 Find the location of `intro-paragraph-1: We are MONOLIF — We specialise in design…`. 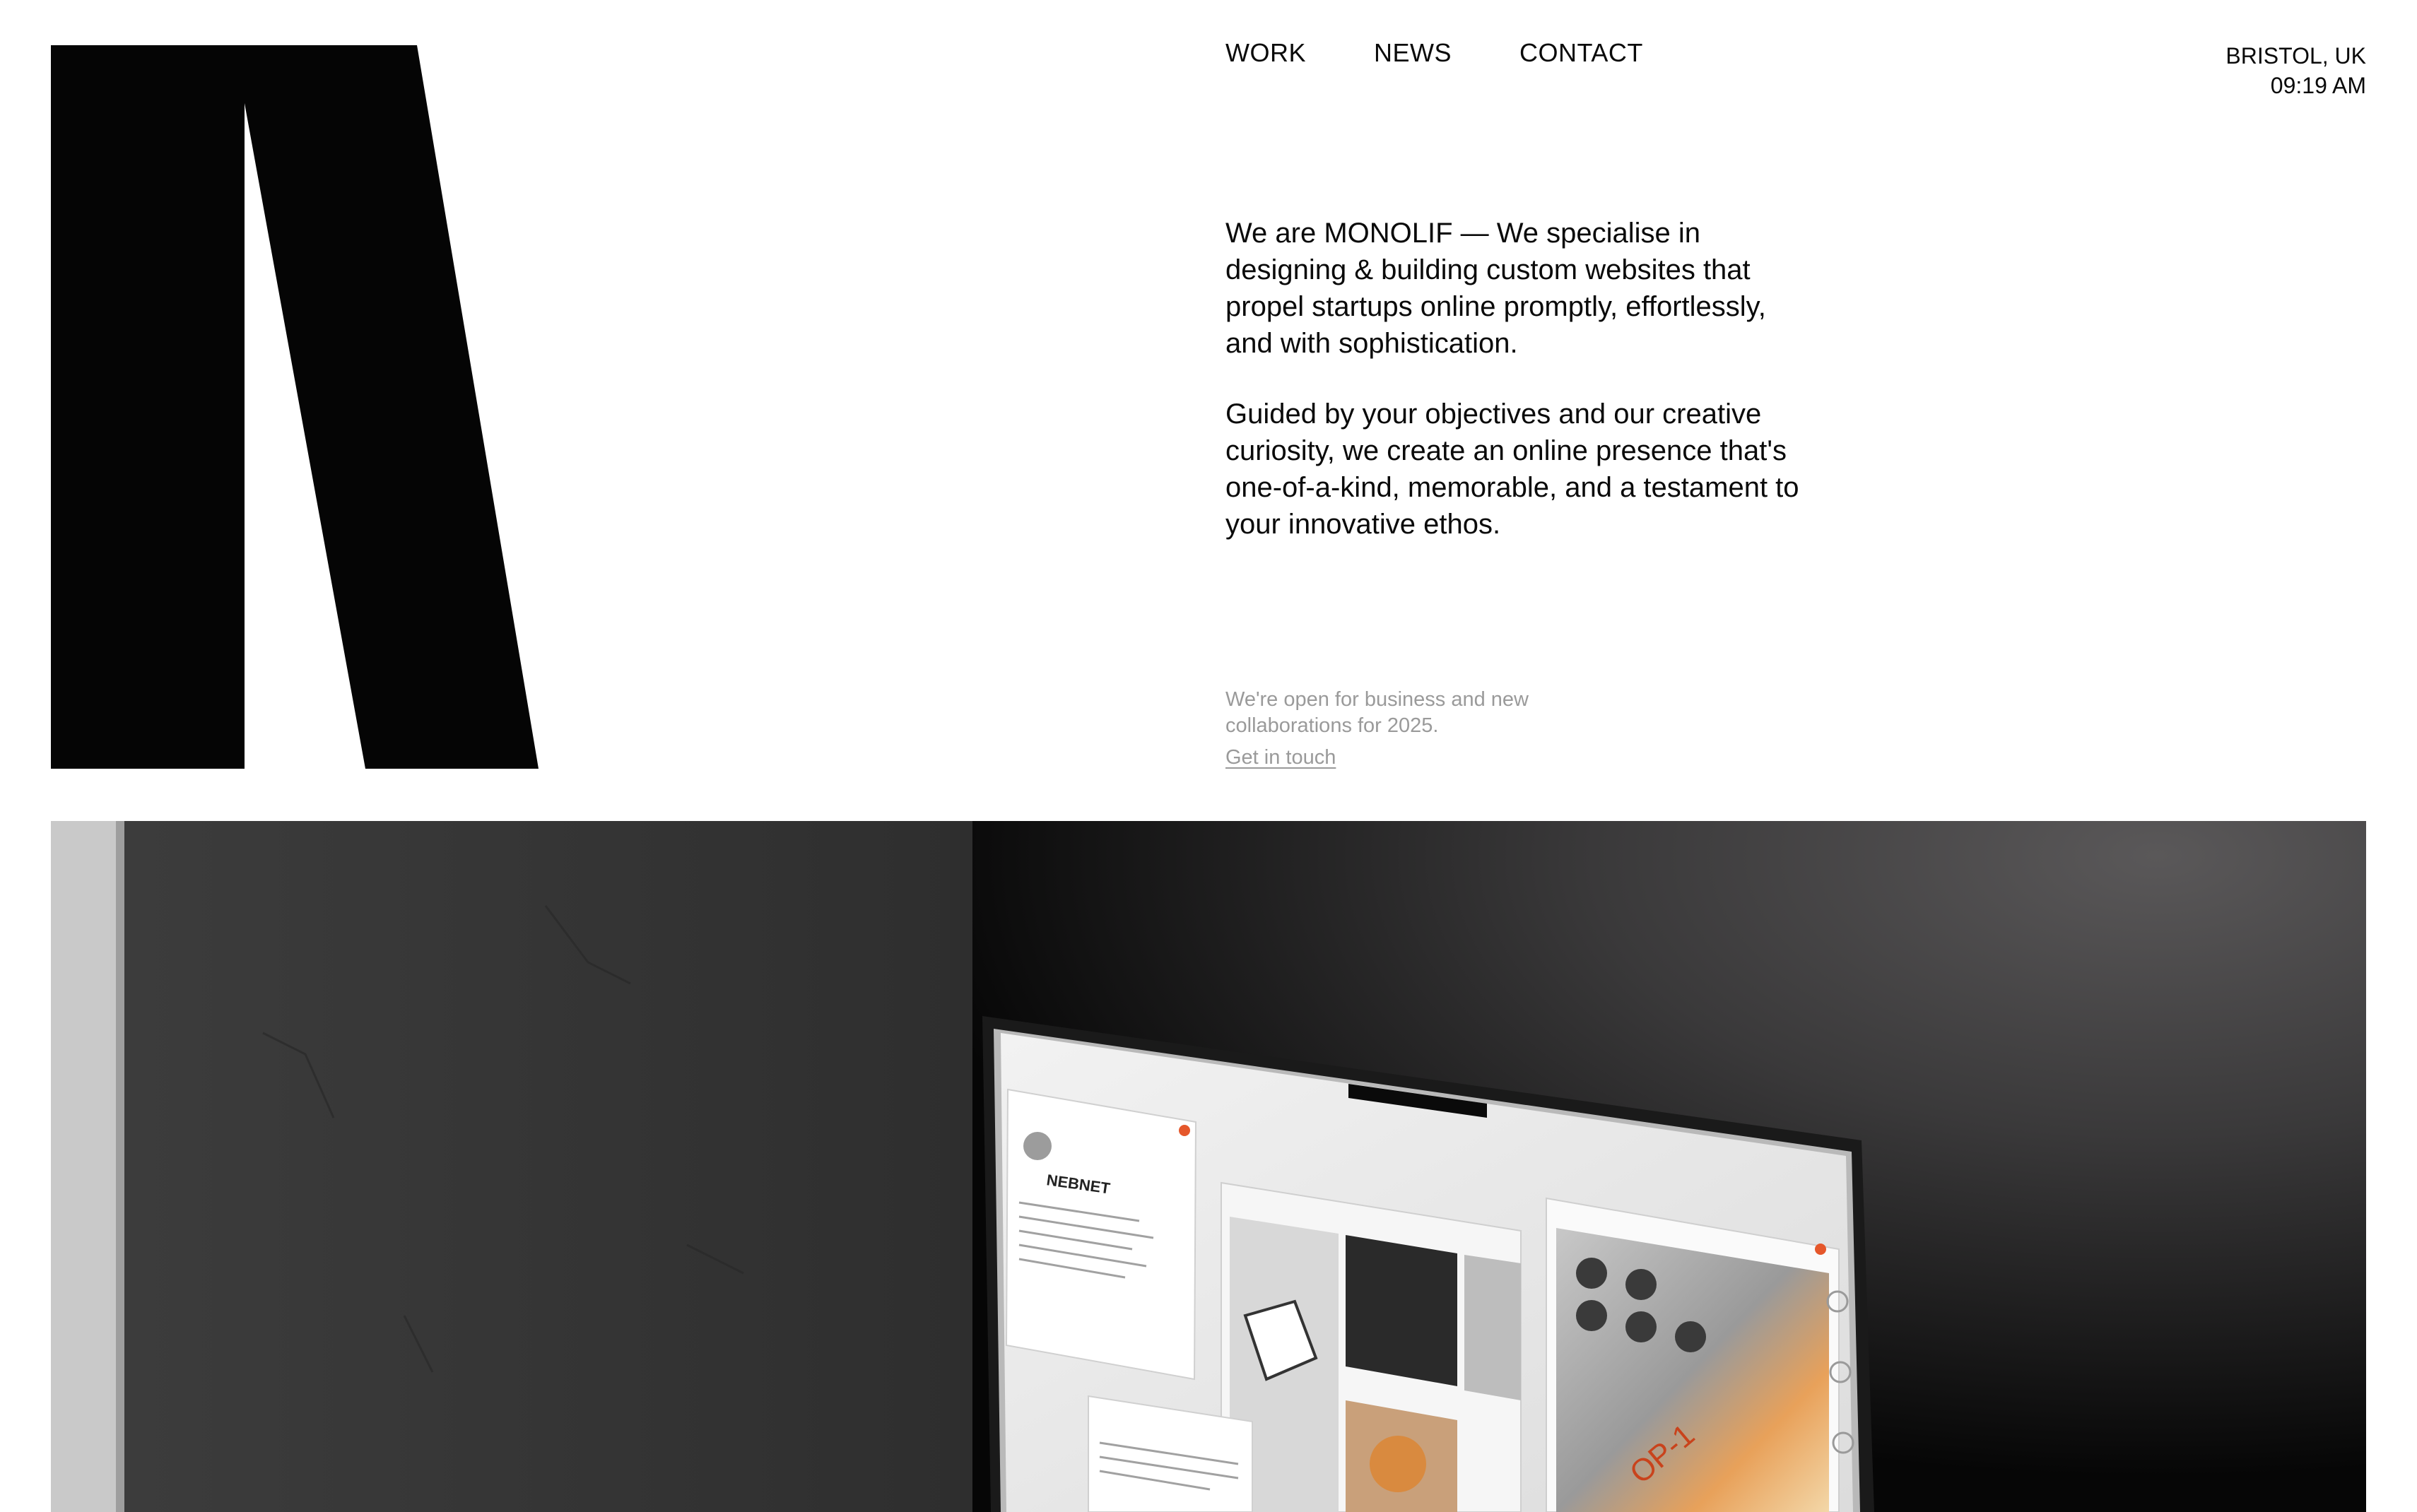

intro-paragraph-1: We are MONOLIF — We specialise in design… is located at coordinates (1495, 288).